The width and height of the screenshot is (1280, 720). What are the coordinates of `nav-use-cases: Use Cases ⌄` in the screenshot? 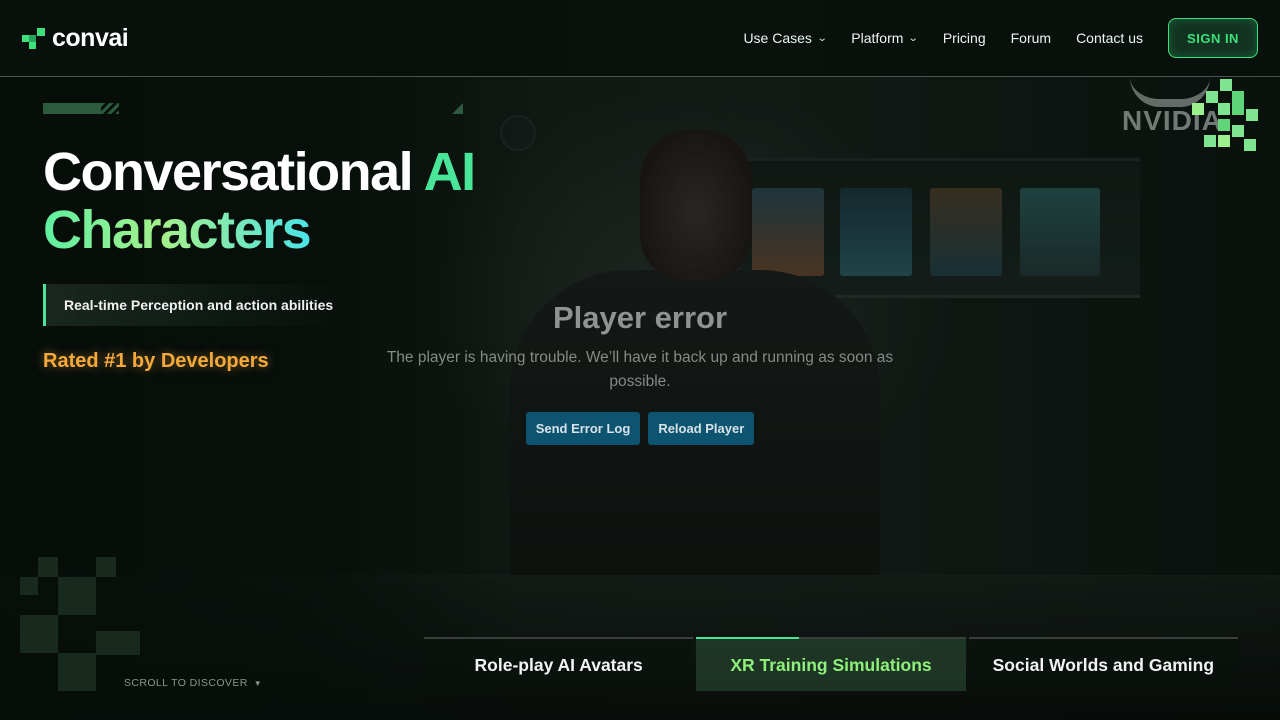 It's located at (785, 38).